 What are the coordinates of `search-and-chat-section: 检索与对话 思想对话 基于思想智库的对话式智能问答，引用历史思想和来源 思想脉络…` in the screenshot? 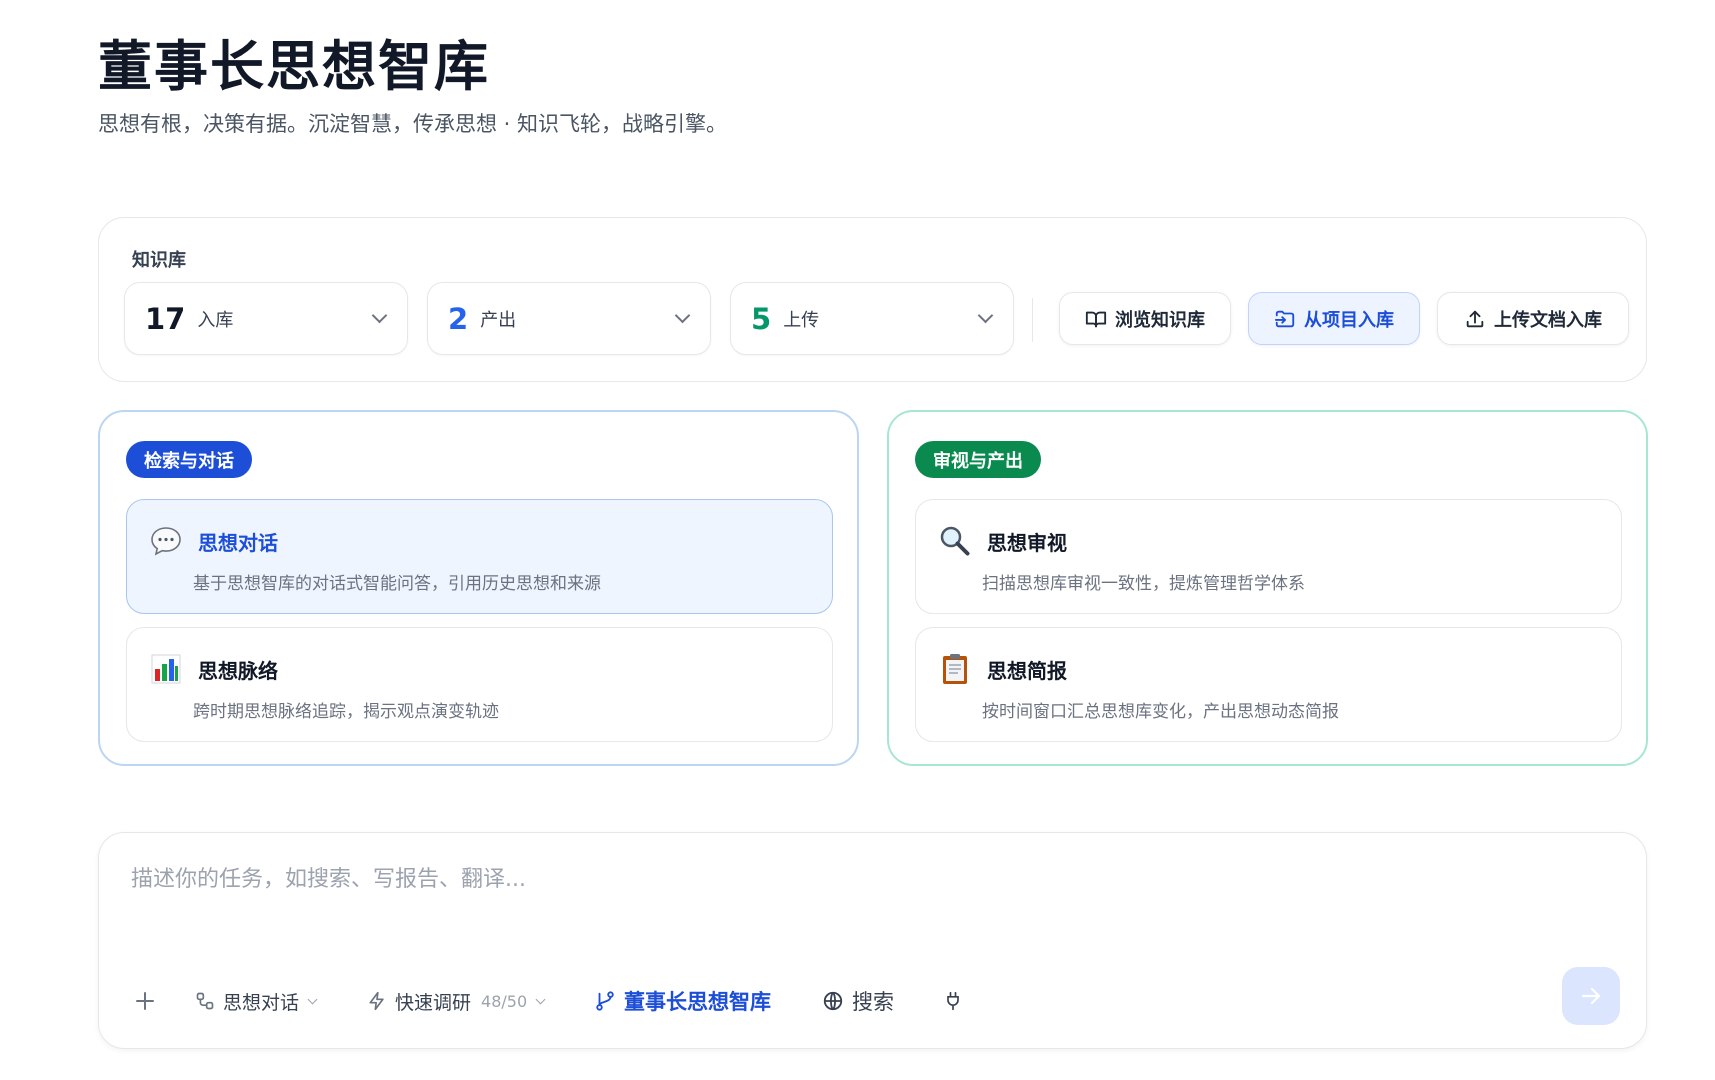 It's located at (478, 588).